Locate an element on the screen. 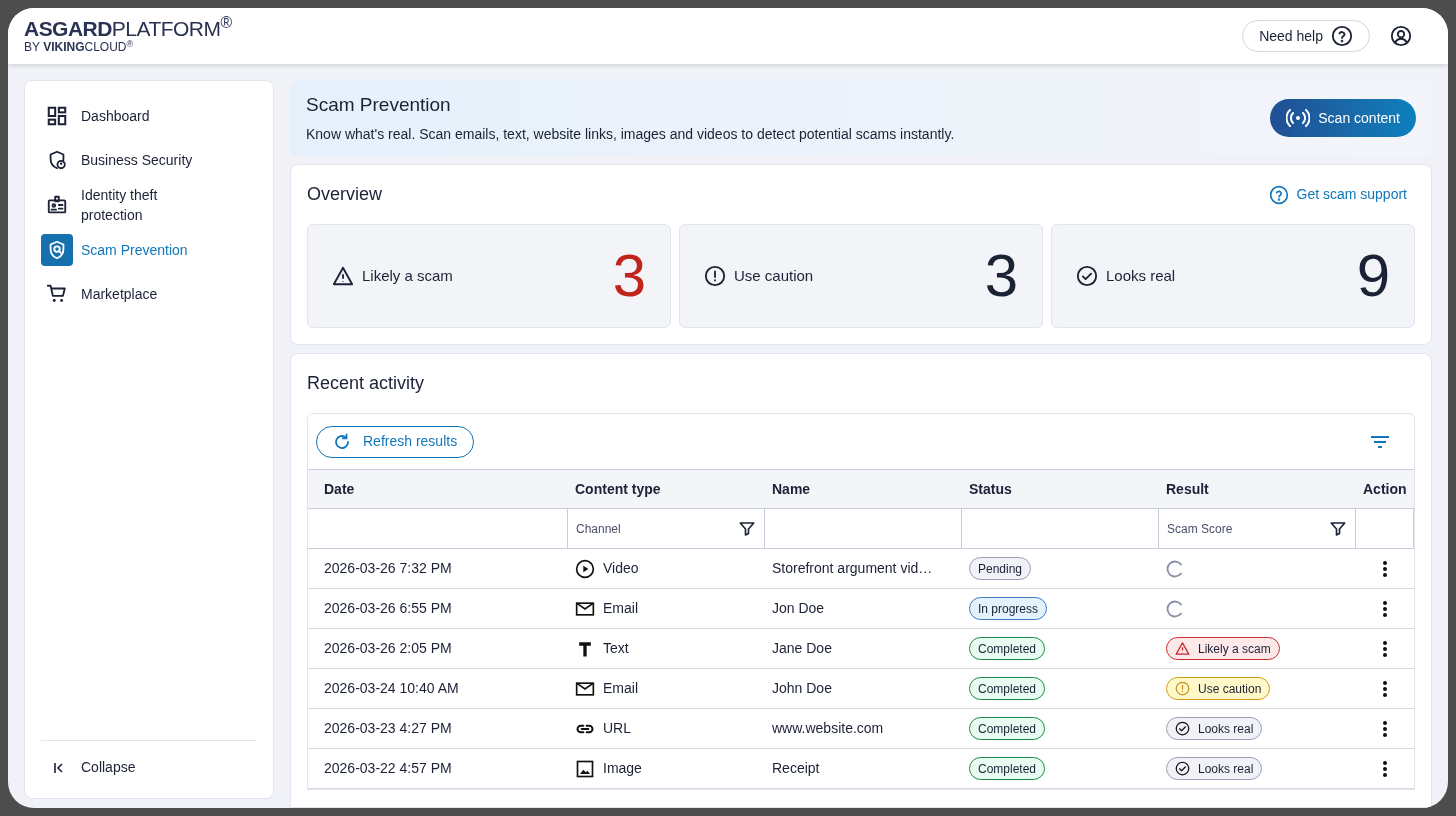 This screenshot has width=1456, height=816. table-cell: Receipt is located at coordinates (862, 769).